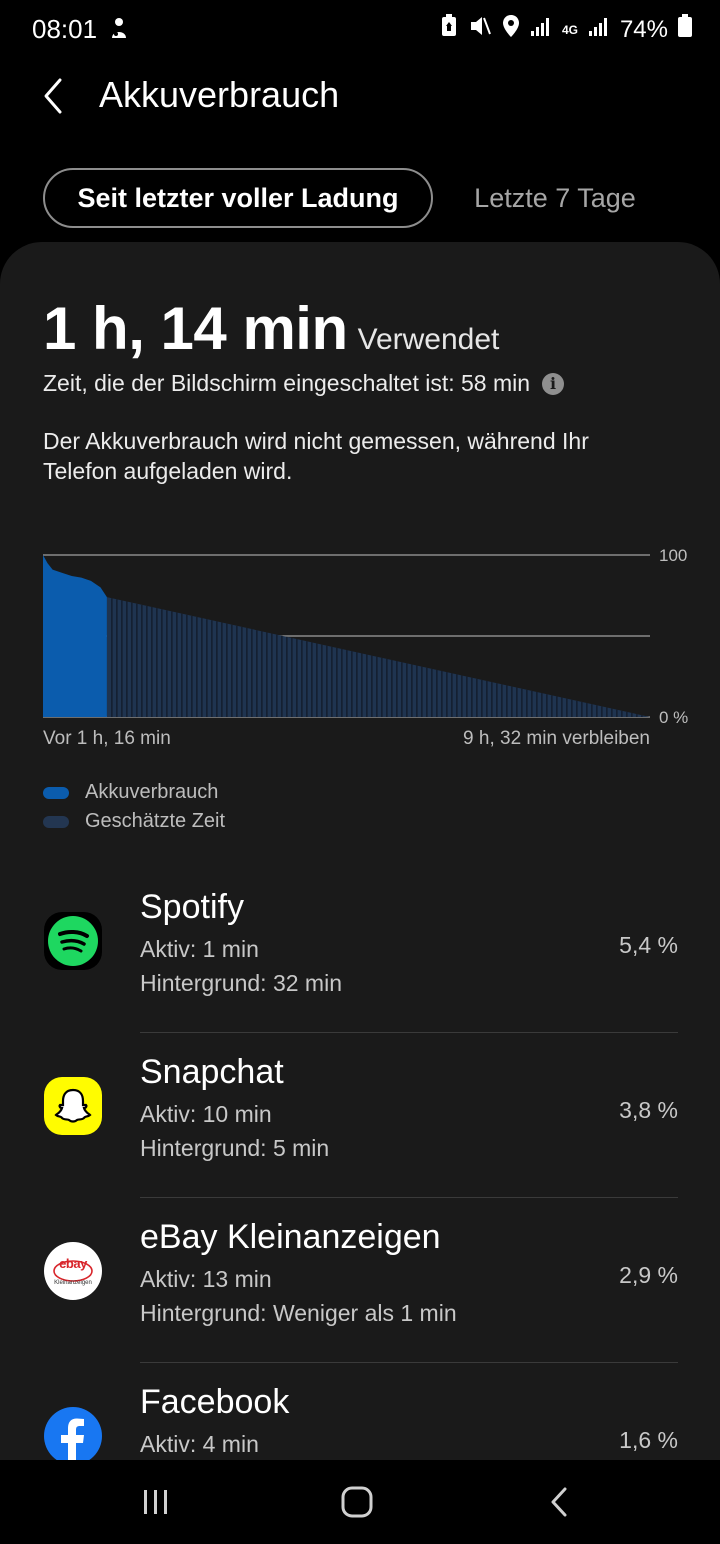 The image size is (720, 1544). What do you see at coordinates (56, 821) in the screenshot?
I see `legend-swatch-estimate` at bounding box center [56, 821].